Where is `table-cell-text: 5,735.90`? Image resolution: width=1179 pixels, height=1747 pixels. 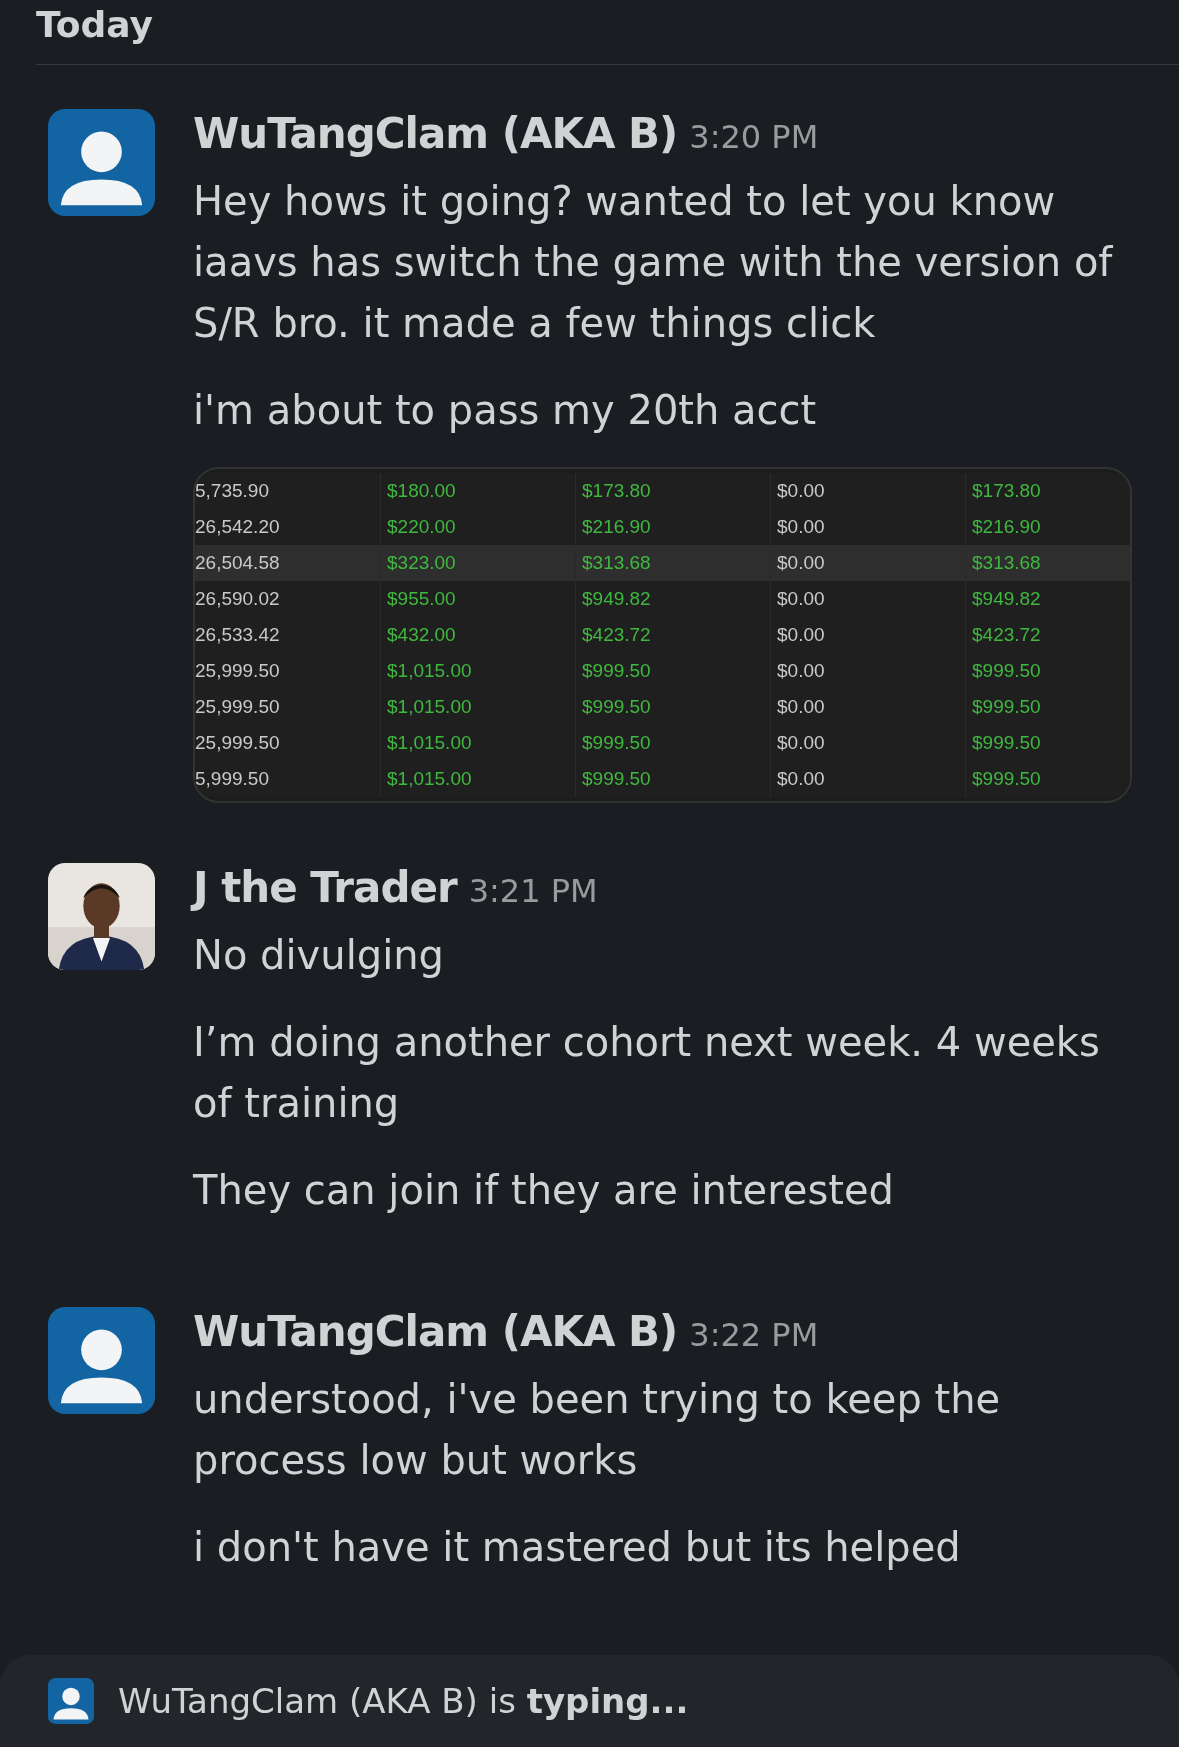 table-cell-text: 5,735.90 is located at coordinates (232, 491).